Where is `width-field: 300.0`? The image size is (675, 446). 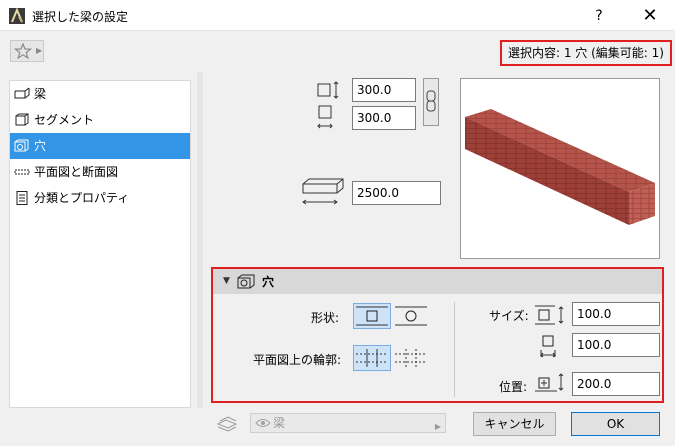 width-field: 300.0 is located at coordinates (384, 90).